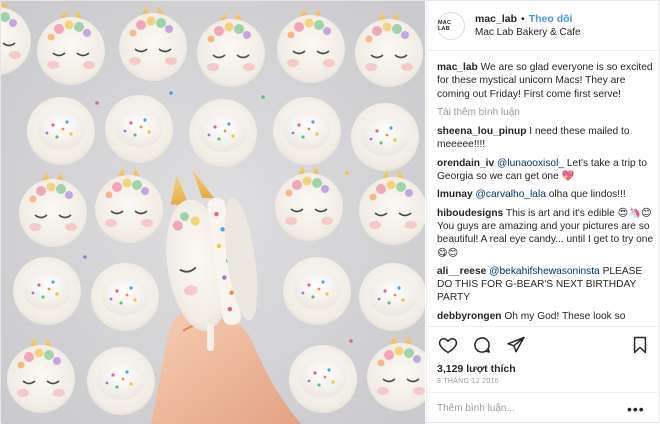 This screenshot has width=660, height=424. I want to click on post-date: 8 THÁNG 12 2016, so click(544, 381).